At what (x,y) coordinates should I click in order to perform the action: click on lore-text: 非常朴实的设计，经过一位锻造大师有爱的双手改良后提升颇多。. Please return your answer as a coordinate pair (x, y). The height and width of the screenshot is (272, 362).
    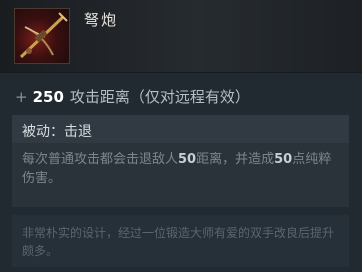
    Looking at the image, I should click on (178, 242).